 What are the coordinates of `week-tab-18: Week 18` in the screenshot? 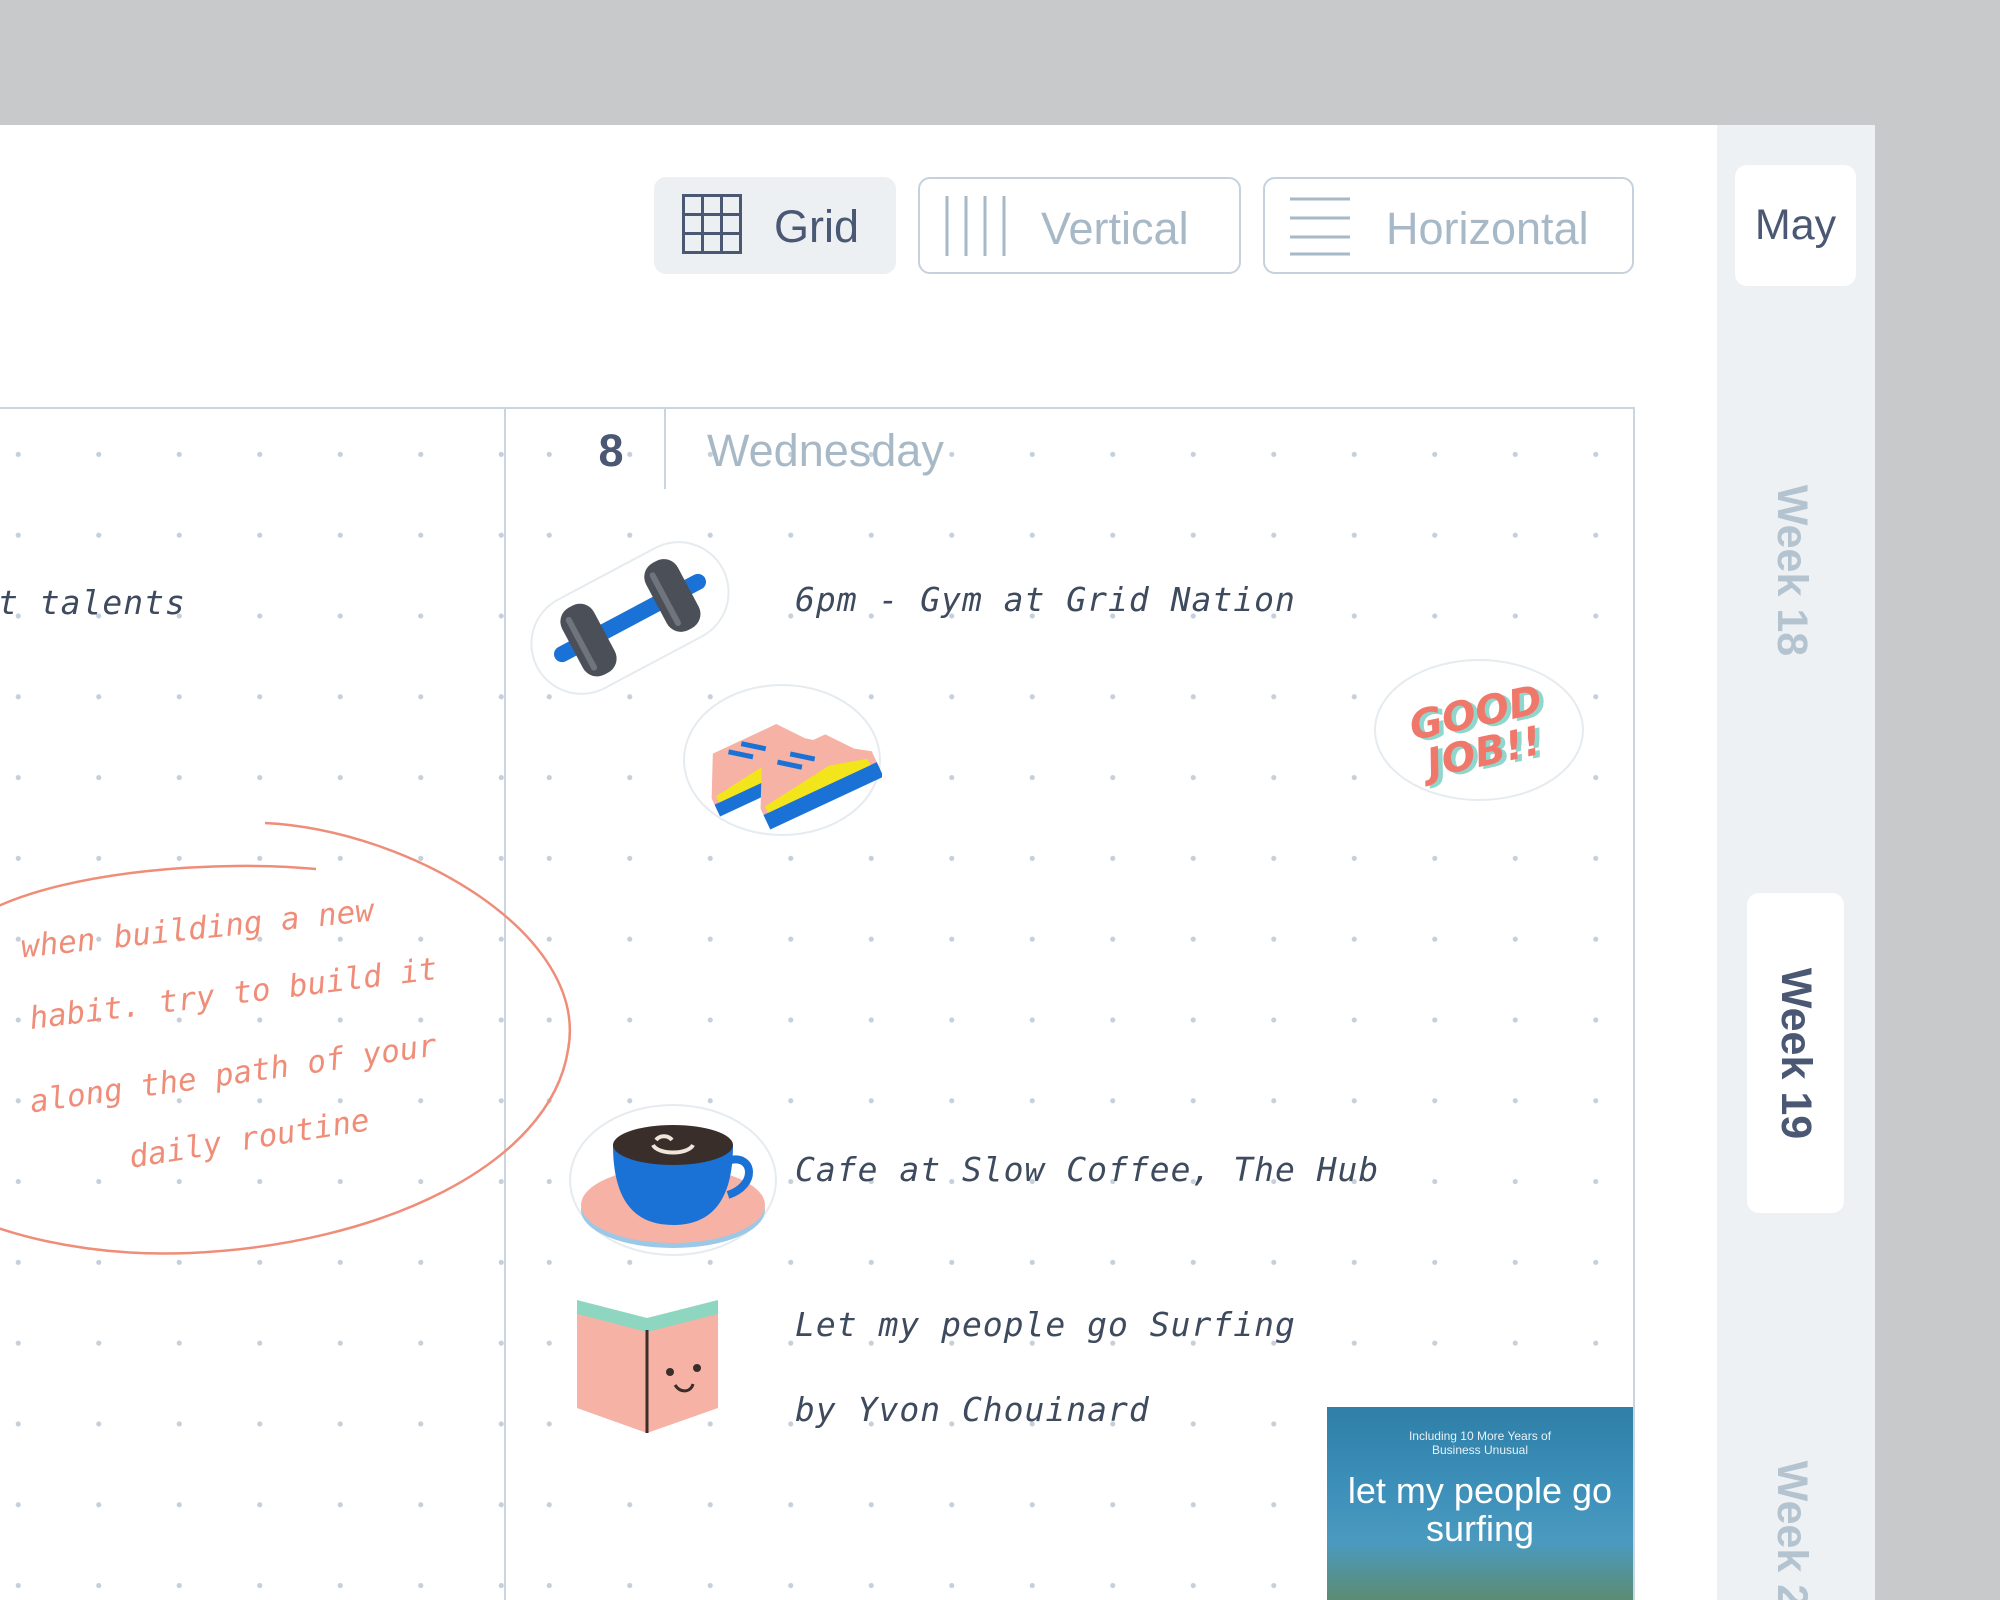 It's located at (1792, 570).